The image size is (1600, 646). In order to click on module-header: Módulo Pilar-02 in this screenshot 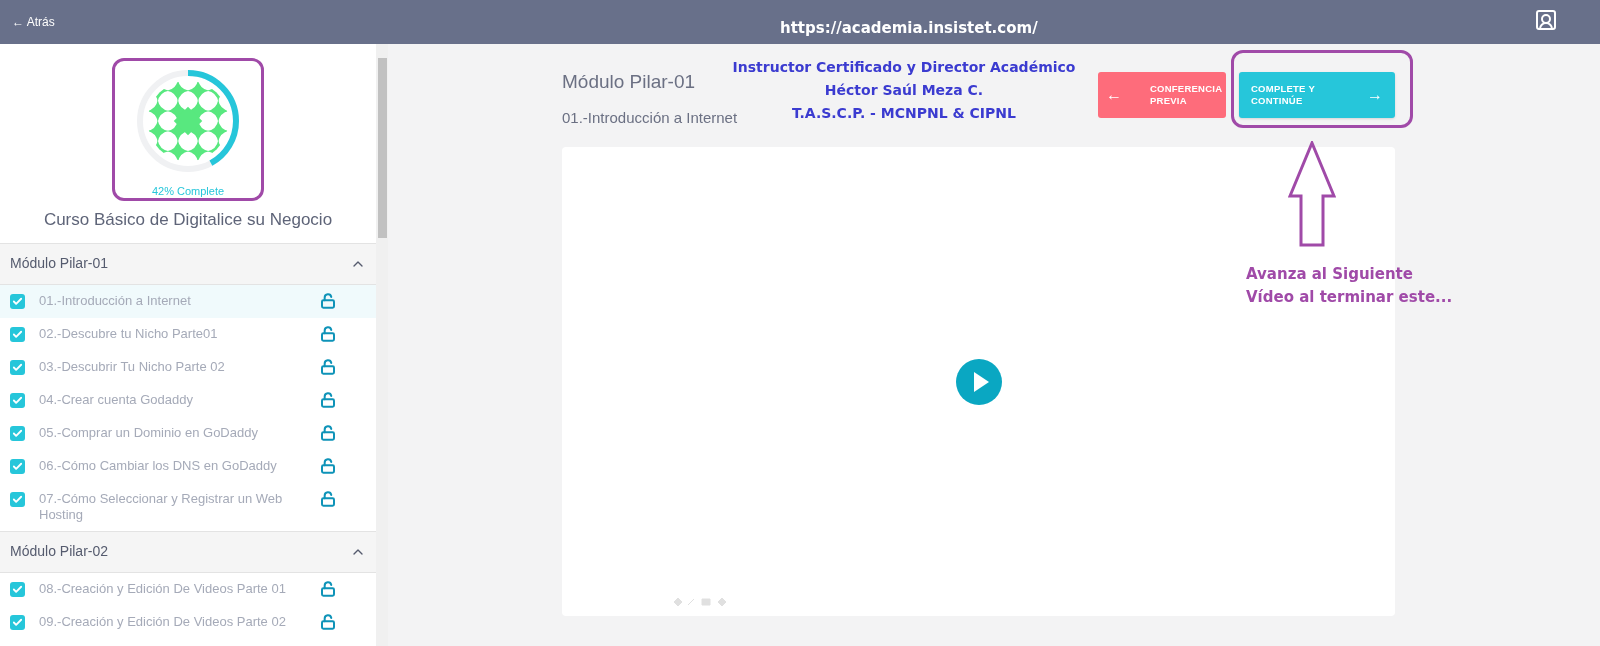, I will do `click(188, 551)`.